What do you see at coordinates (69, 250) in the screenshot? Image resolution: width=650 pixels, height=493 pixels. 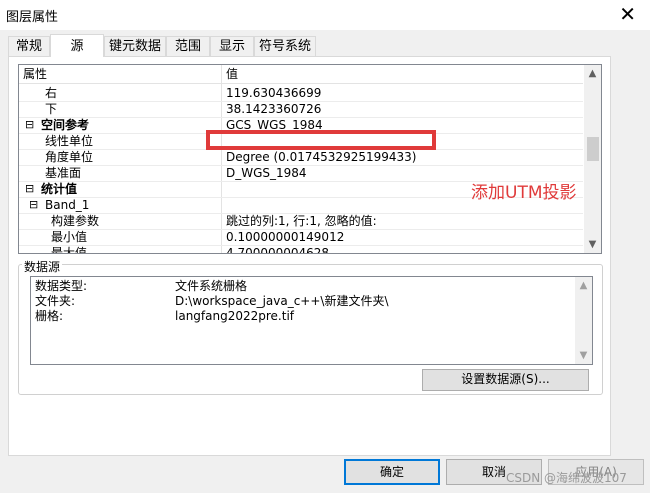 I see `row-label: 最大值` at bounding box center [69, 250].